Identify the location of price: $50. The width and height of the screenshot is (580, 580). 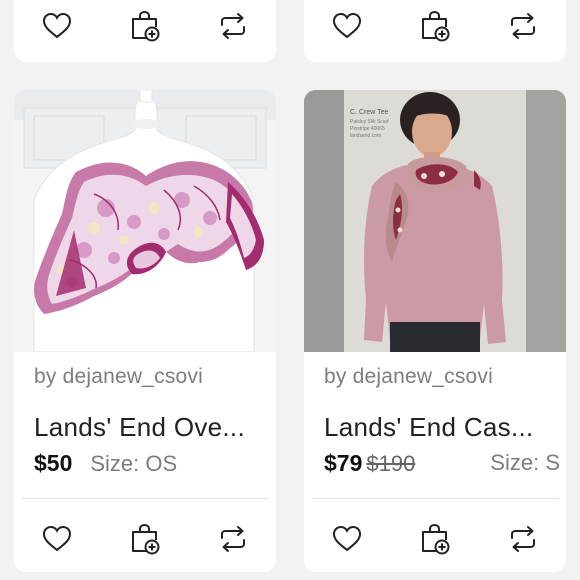
(53, 463).